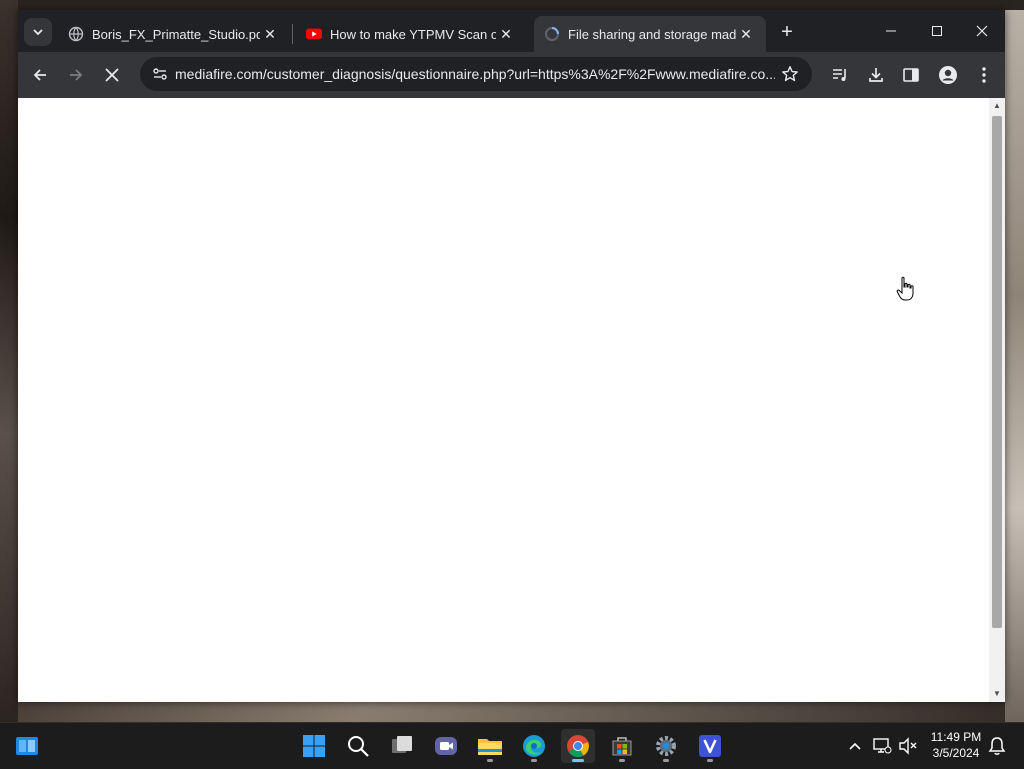 Image resolution: width=1024 pixels, height=769 pixels. I want to click on menu-button, so click(984, 75).